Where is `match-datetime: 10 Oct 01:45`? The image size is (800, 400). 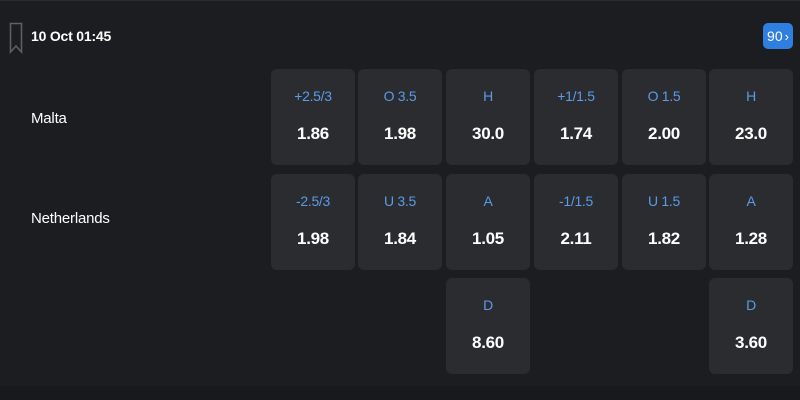
match-datetime: 10 Oct 01:45 is located at coordinates (71, 36).